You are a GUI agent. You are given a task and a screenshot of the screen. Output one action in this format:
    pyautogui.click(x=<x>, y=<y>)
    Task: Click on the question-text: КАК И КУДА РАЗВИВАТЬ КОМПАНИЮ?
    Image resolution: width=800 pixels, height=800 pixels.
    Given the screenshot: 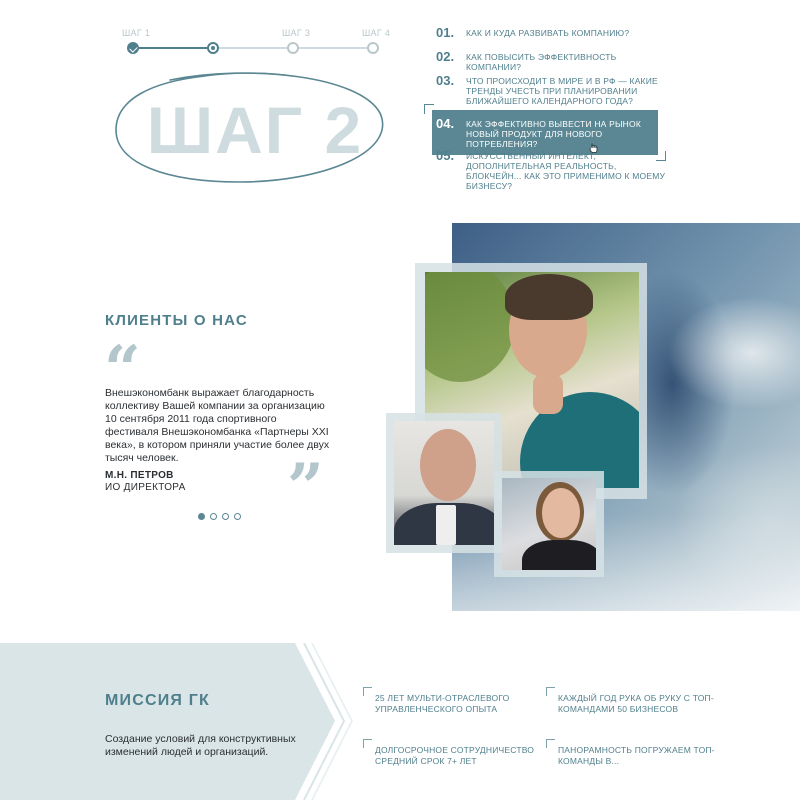 What is the action you would take?
    pyautogui.click(x=548, y=33)
    